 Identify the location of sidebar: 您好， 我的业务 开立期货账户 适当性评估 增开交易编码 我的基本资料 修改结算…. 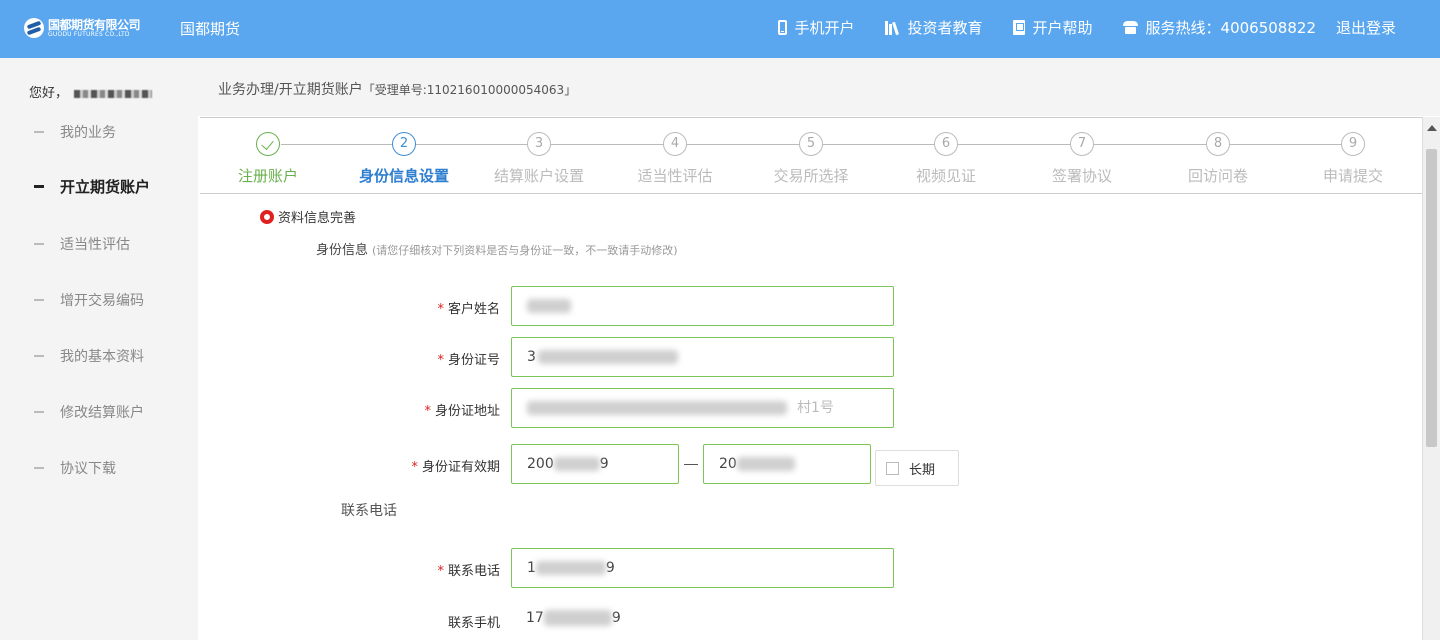
(99, 349).